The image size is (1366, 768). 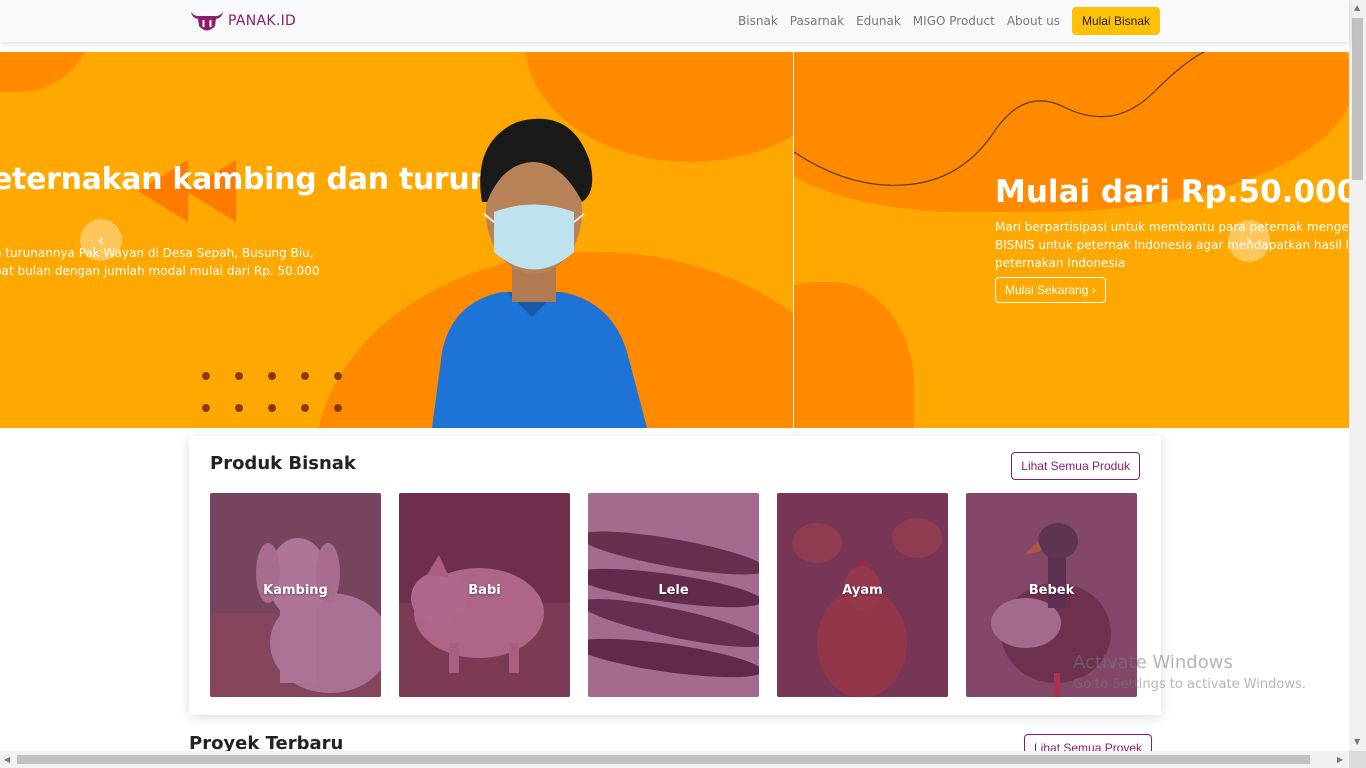 I want to click on dots-decor, so click(x=272, y=392).